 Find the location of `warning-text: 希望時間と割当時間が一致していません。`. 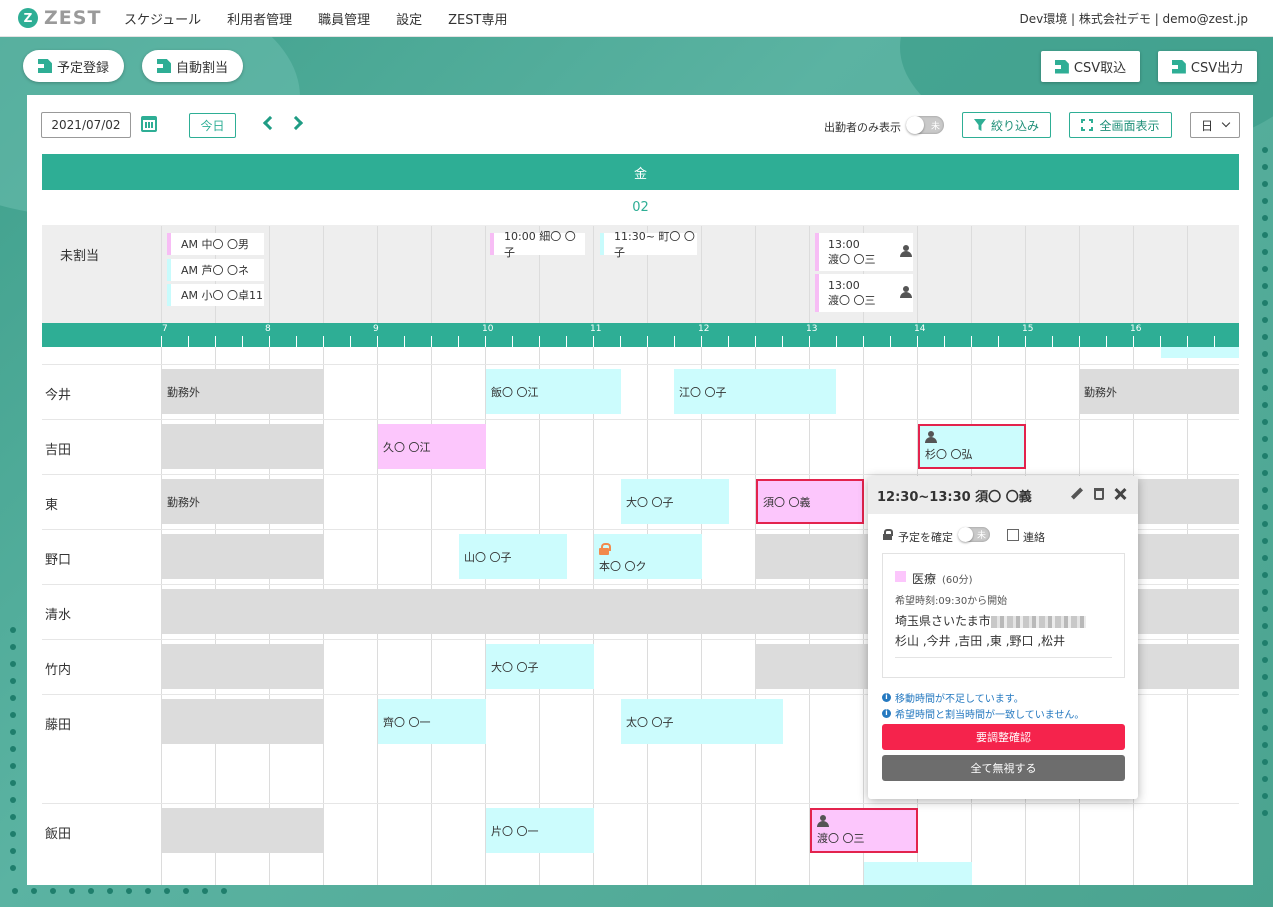

warning-text: 希望時間と割当時間が一致していません。 is located at coordinates (990, 715).